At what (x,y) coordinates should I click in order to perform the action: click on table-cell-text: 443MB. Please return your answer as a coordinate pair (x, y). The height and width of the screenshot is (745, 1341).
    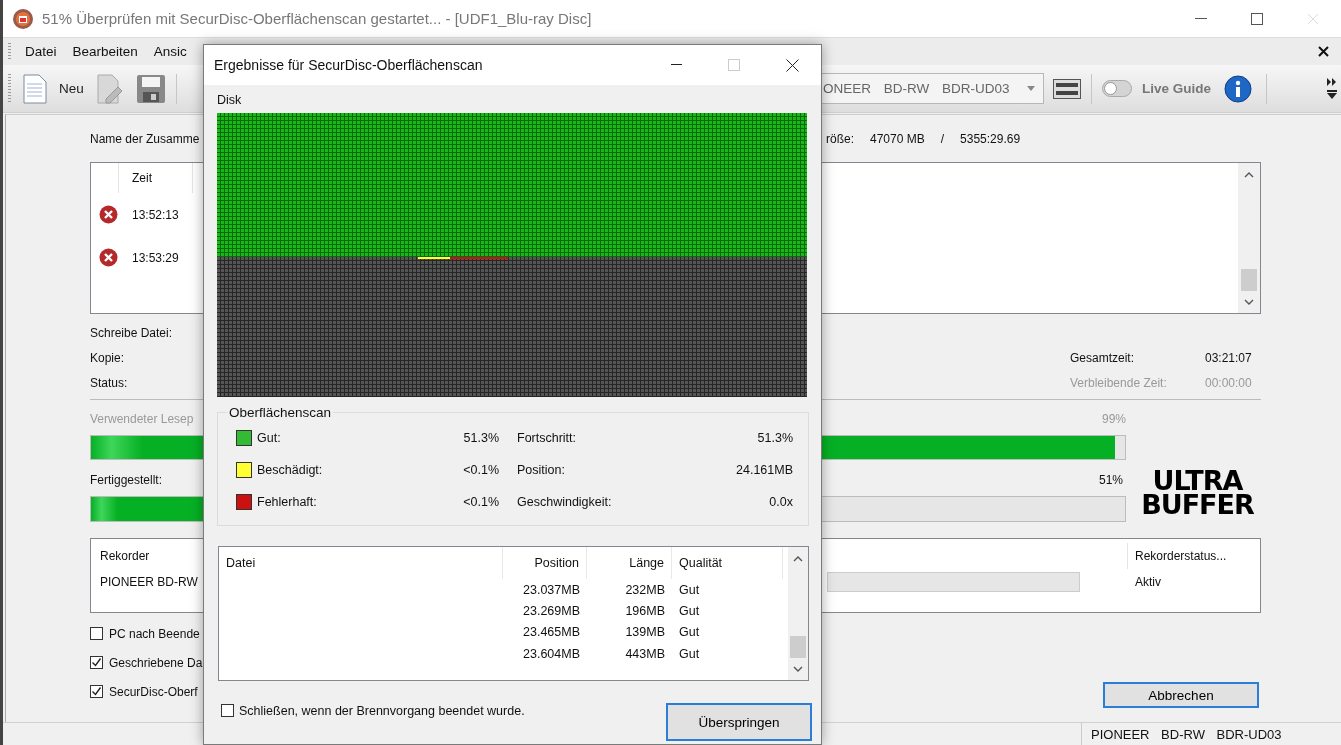
    Looking at the image, I should click on (645, 653).